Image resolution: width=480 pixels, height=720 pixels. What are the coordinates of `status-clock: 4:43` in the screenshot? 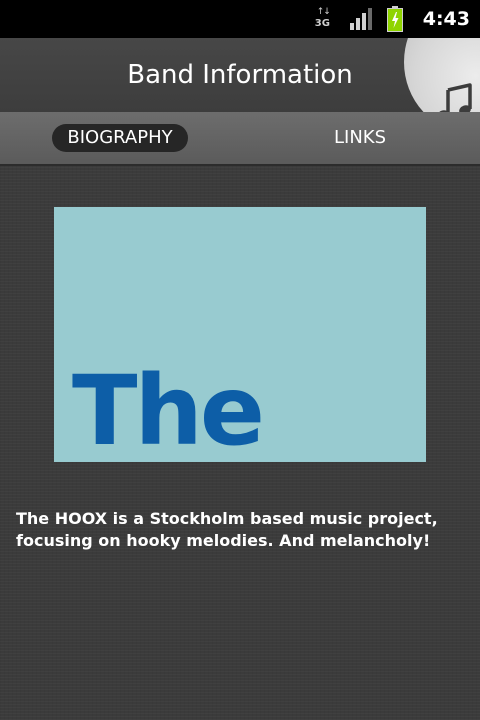 It's located at (446, 19).